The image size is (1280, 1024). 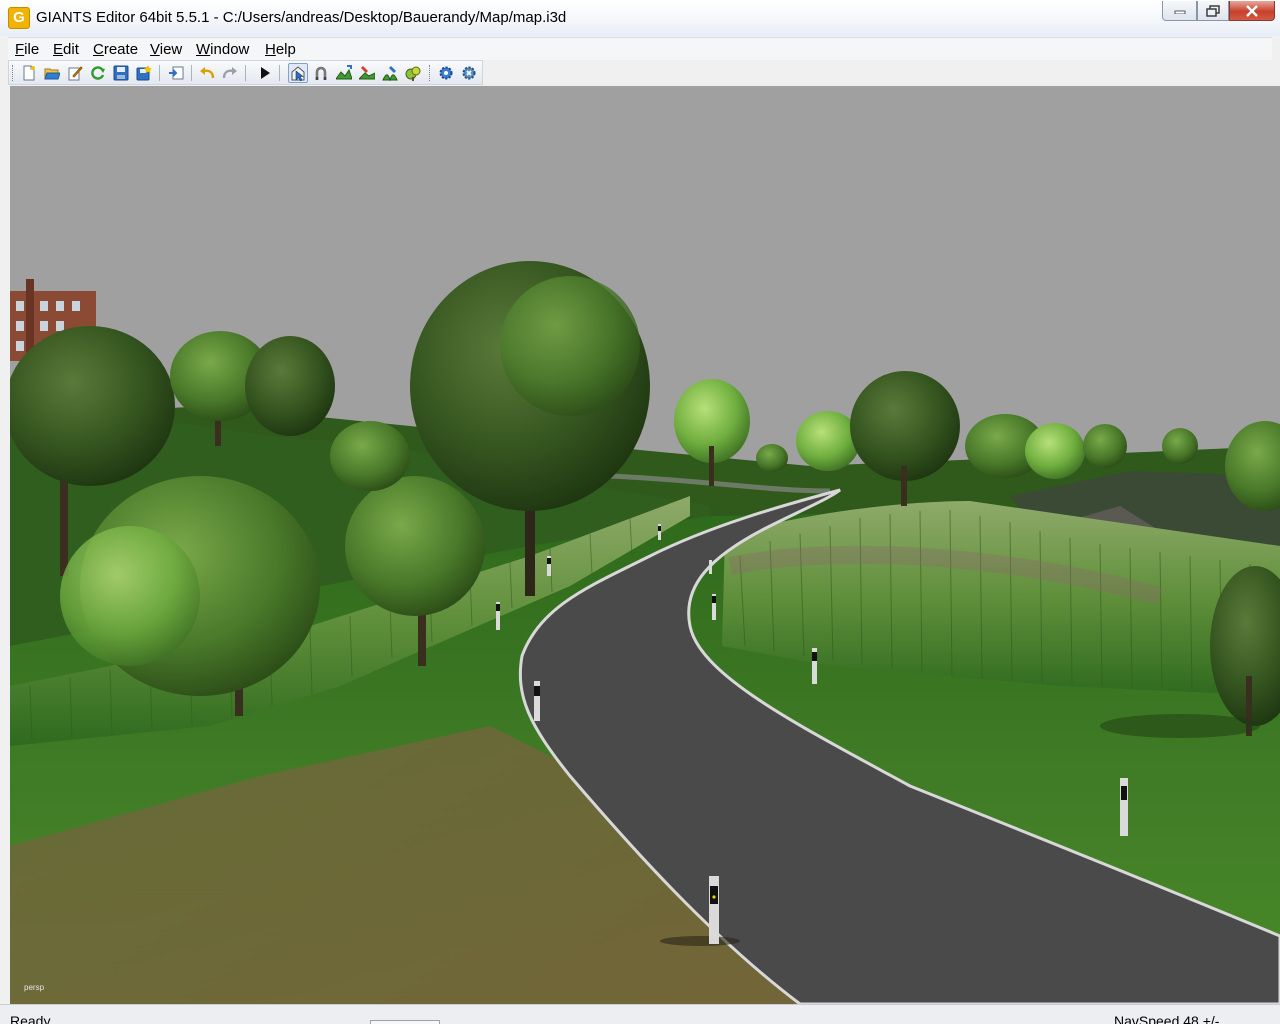 What do you see at coordinates (34, 987) in the screenshot?
I see `camera-label: persp` at bounding box center [34, 987].